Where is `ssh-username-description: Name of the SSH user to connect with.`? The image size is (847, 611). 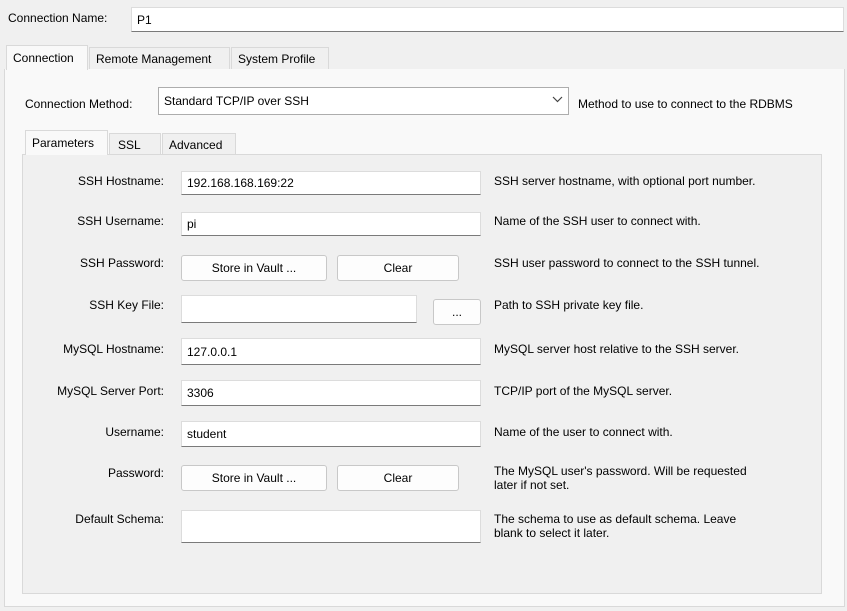
ssh-username-description: Name of the SSH user to connect with. is located at coordinates (597, 221).